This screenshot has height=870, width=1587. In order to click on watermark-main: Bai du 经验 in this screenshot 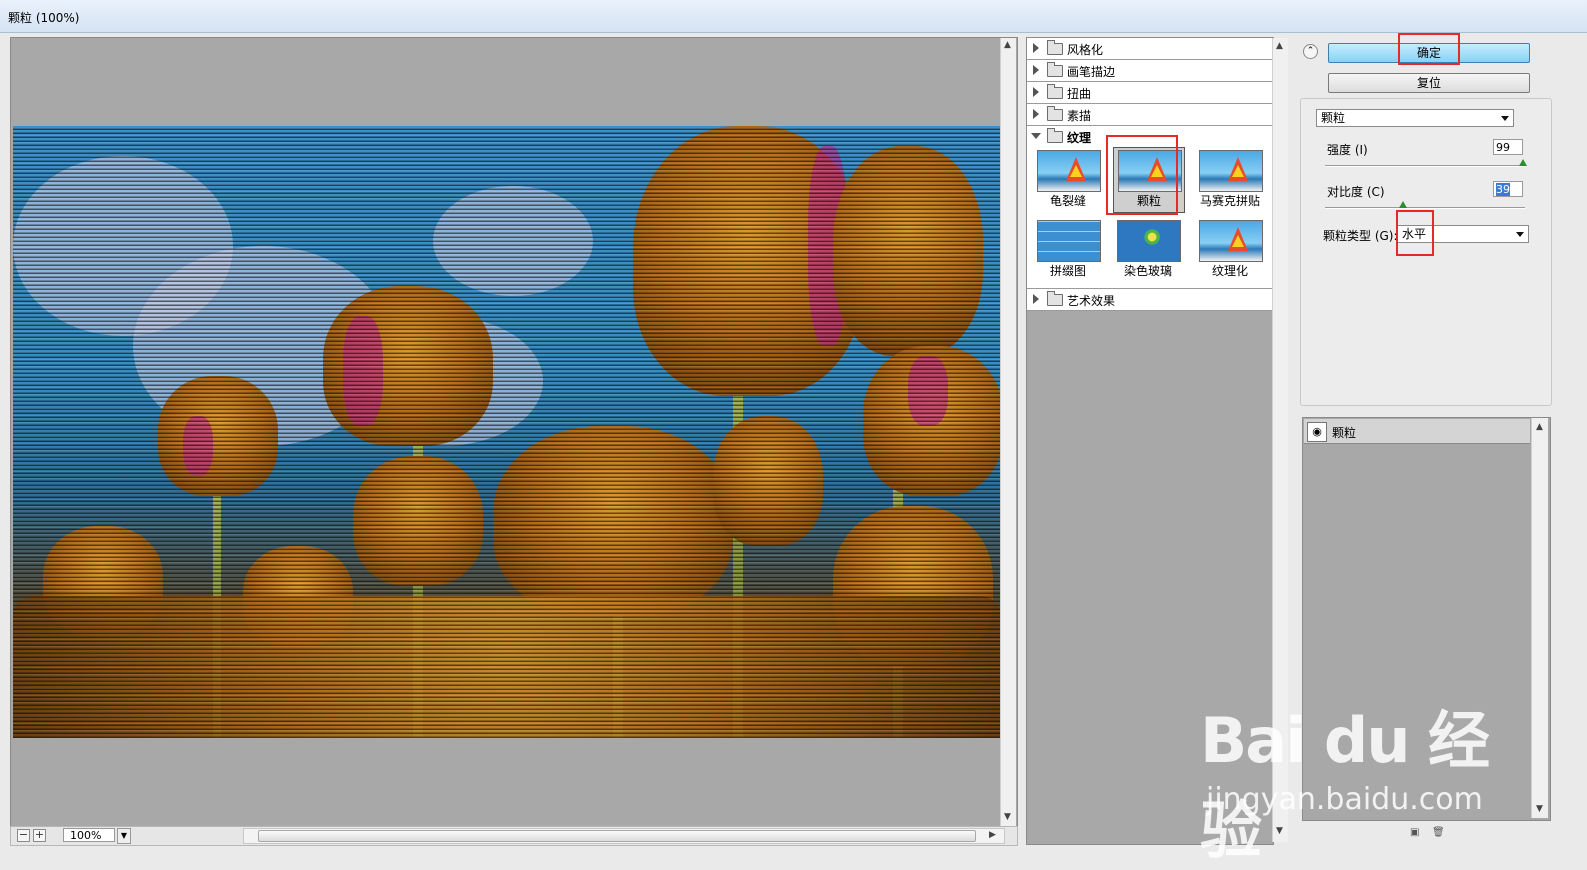, I will do `click(1345, 785)`.